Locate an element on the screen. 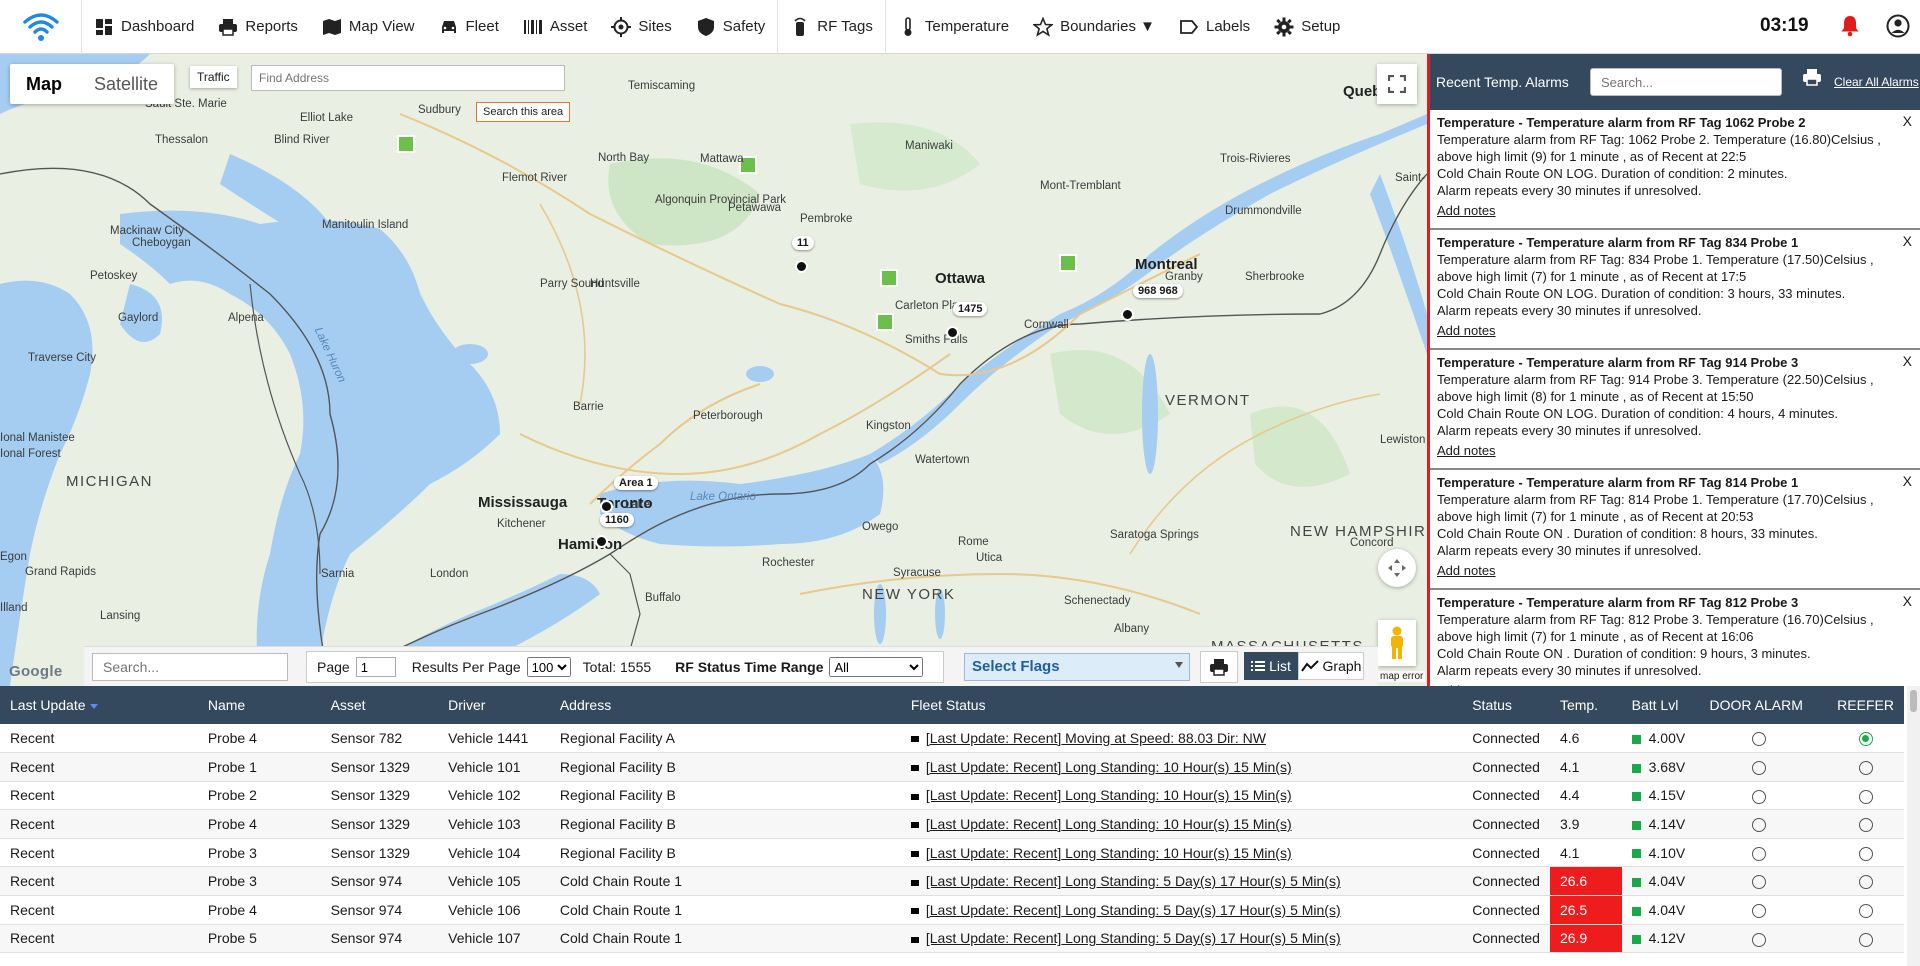 The image size is (1920, 966). alarms-print-icon is located at coordinates (1812, 78).